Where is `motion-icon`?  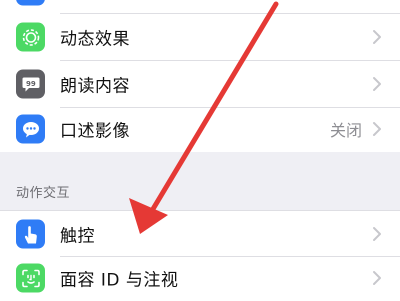
motion-icon is located at coordinates (30, 37).